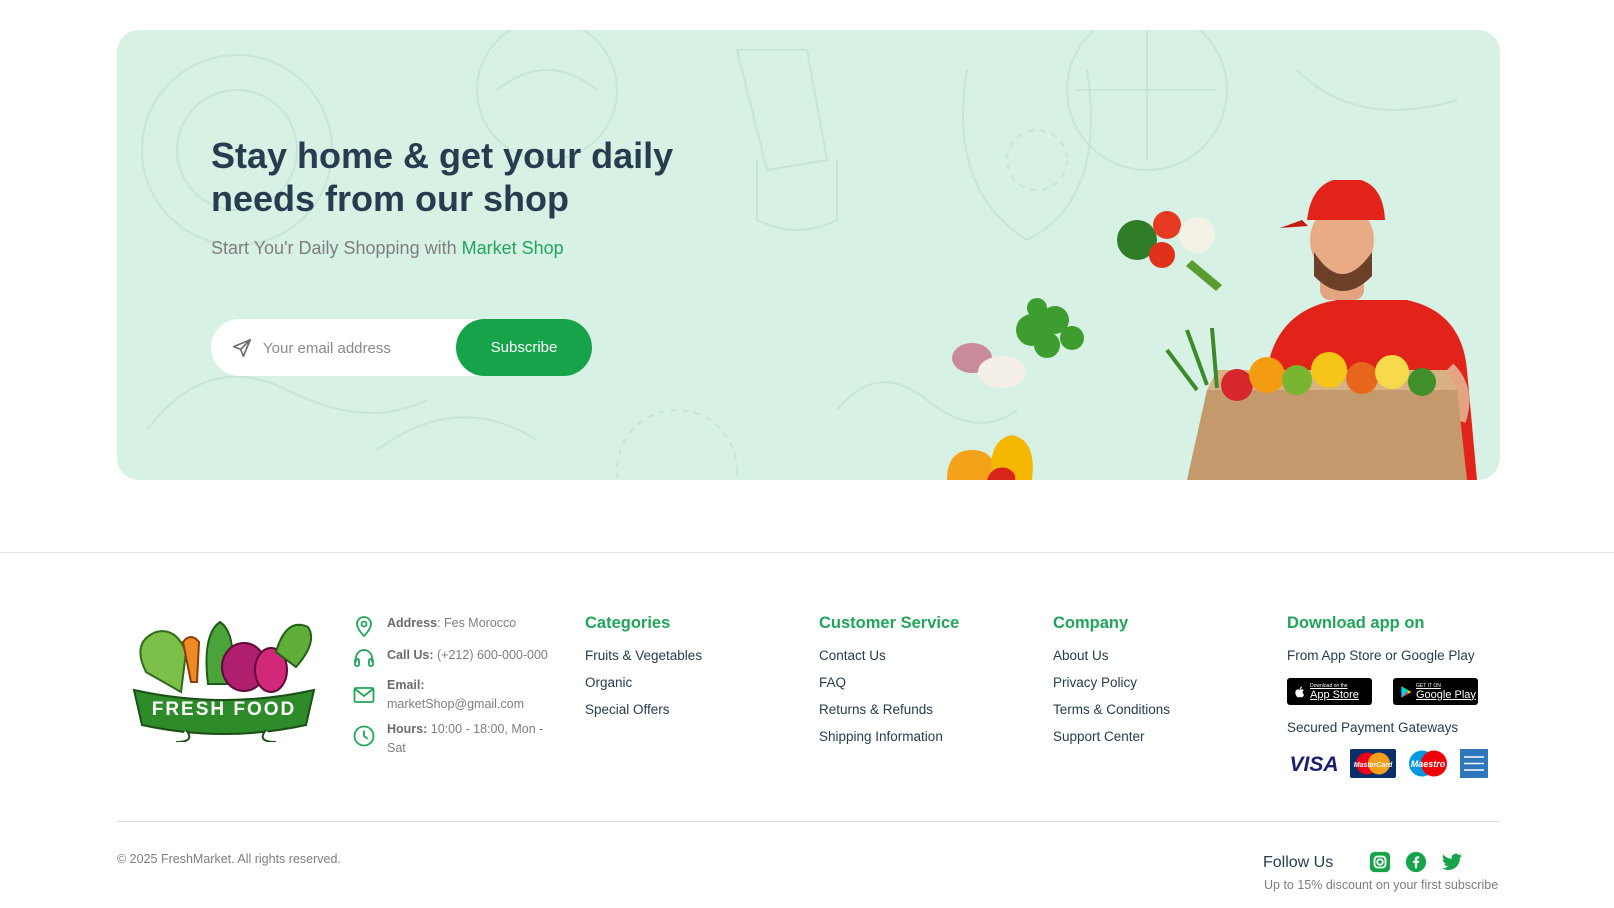 The height and width of the screenshot is (908, 1614). What do you see at coordinates (889, 623) in the screenshot?
I see `customer-service-heading: Customer Service` at bounding box center [889, 623].